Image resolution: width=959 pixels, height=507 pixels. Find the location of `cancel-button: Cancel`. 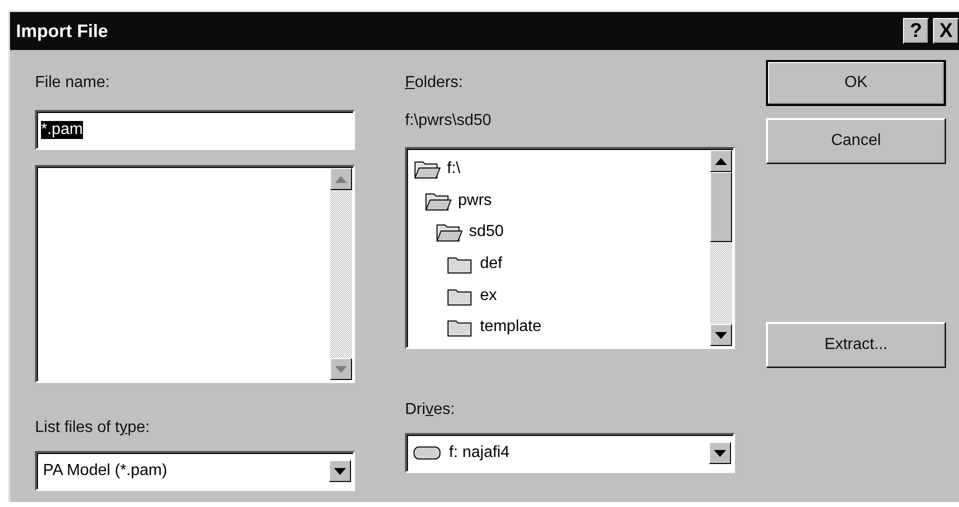

cancel-button: Cancel is located at coordinates (856, 141).